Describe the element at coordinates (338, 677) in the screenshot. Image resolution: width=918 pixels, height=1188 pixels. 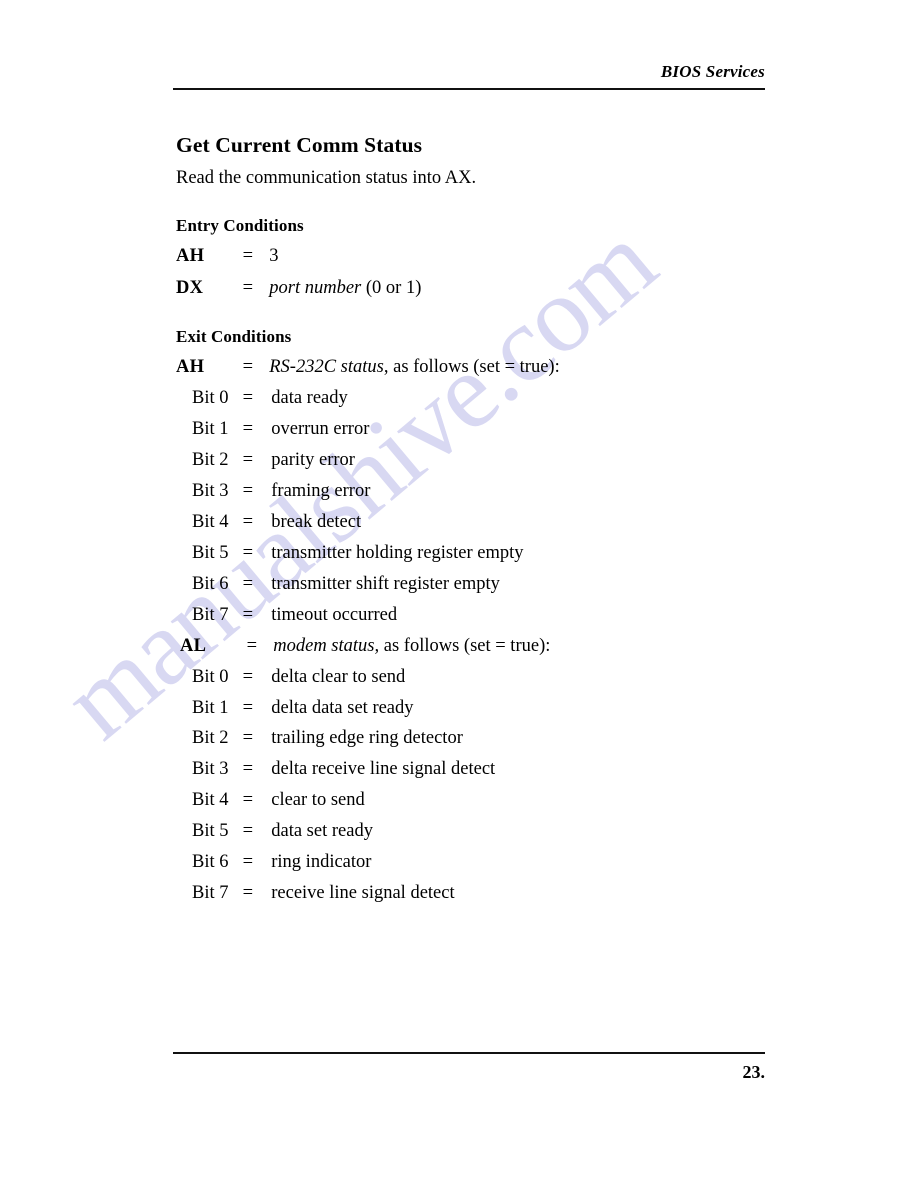
I see `bit-description: delta clear to send` at that location.